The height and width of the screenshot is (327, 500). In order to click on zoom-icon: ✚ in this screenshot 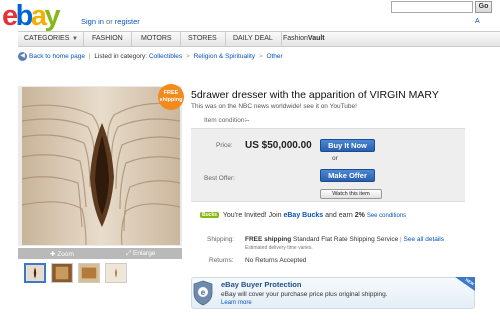, I will do `click(53, 254)`.